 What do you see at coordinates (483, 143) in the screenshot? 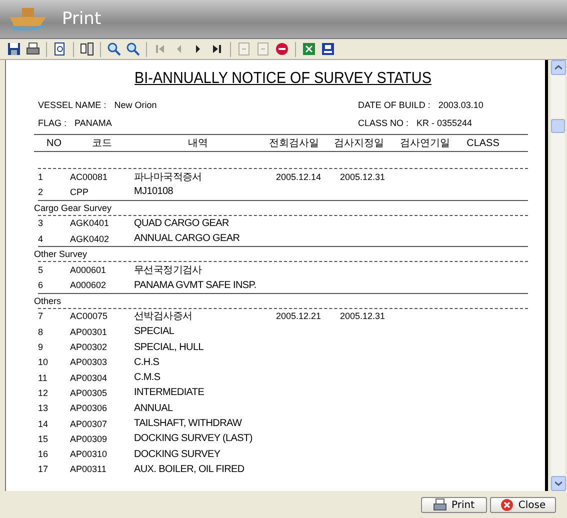
I see `column-header: CLASS` at bounding box center [483, 143].